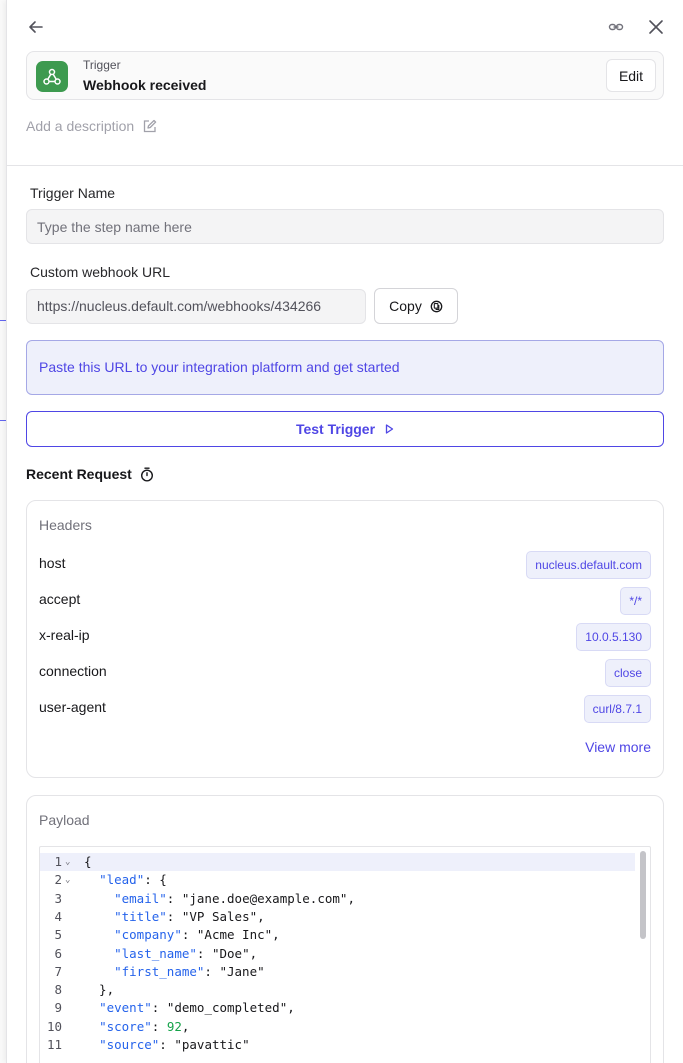 The image size is (683, 1063). I want to click on line-number: 2, so click(58, 880).